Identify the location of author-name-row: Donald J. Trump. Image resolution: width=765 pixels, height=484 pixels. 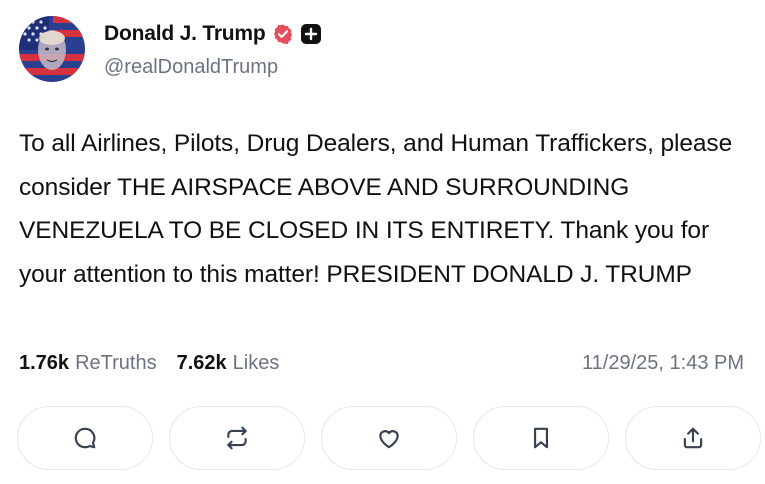
(213, 34).